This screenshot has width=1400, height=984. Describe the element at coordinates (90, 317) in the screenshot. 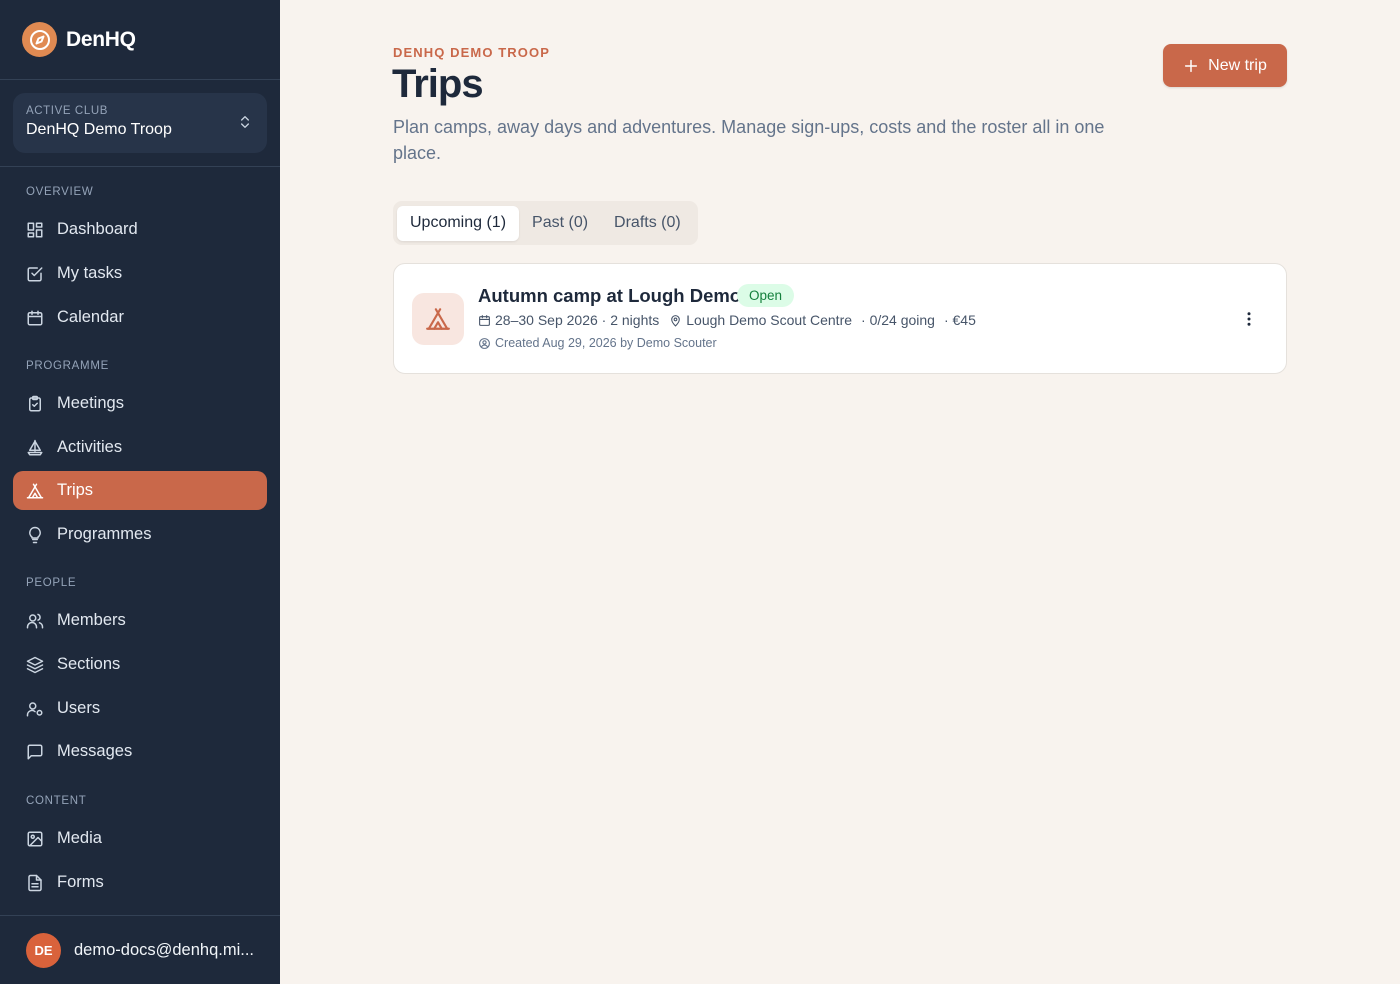

I see `sidebar-item-label: Calendar` at that location.